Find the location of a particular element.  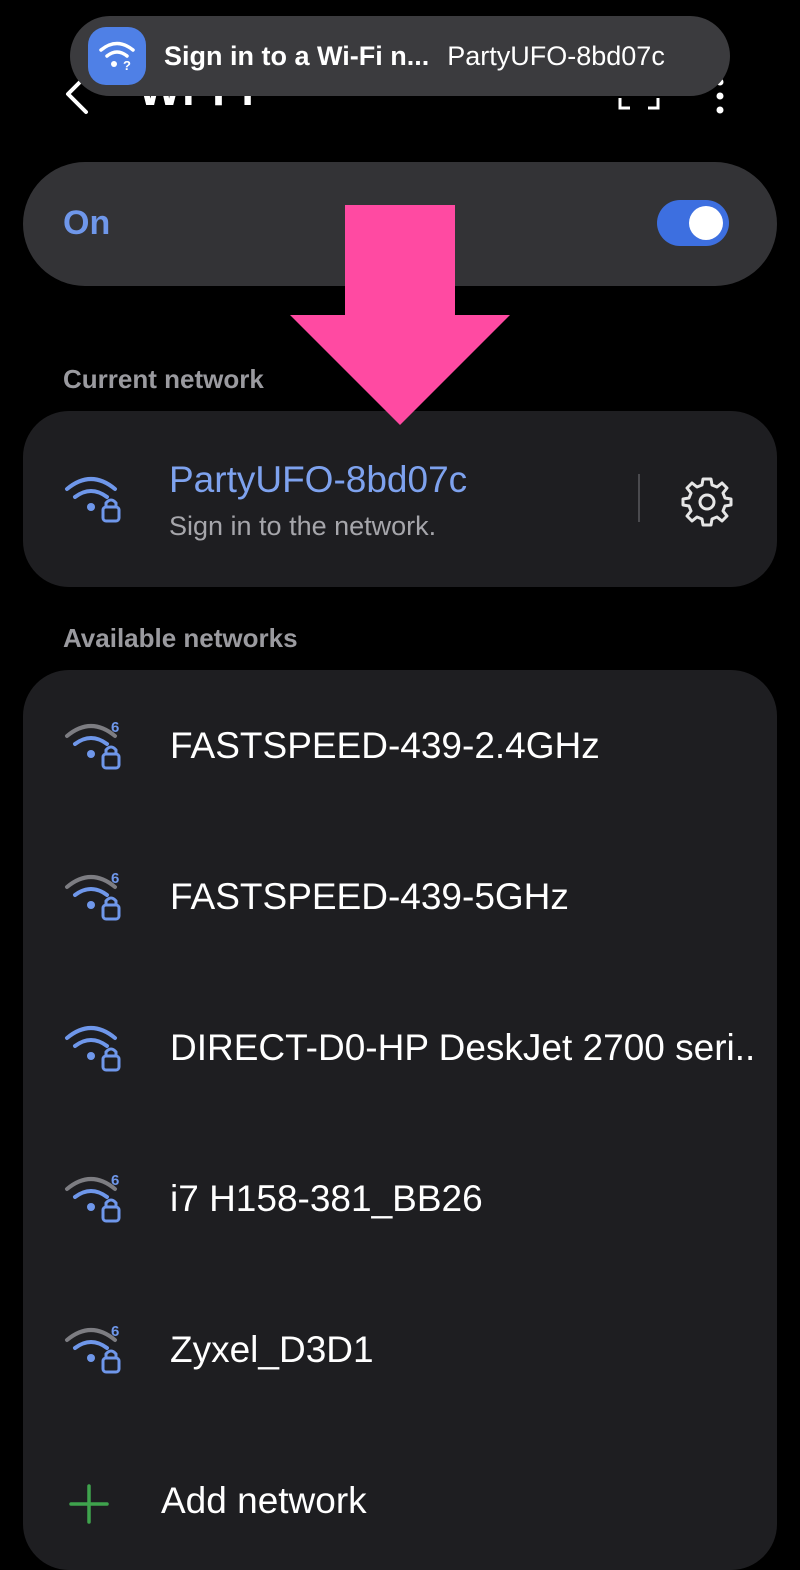

current-network-status: Sign in to the network. is located at coordinates (303, 526).